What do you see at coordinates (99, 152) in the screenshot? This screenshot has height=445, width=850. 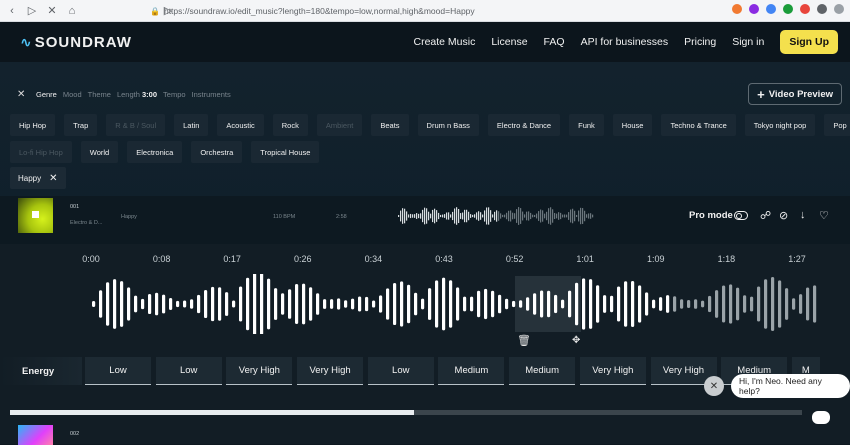 I see `genre-chip-row2-1: World` at bounding box center [99, 152].